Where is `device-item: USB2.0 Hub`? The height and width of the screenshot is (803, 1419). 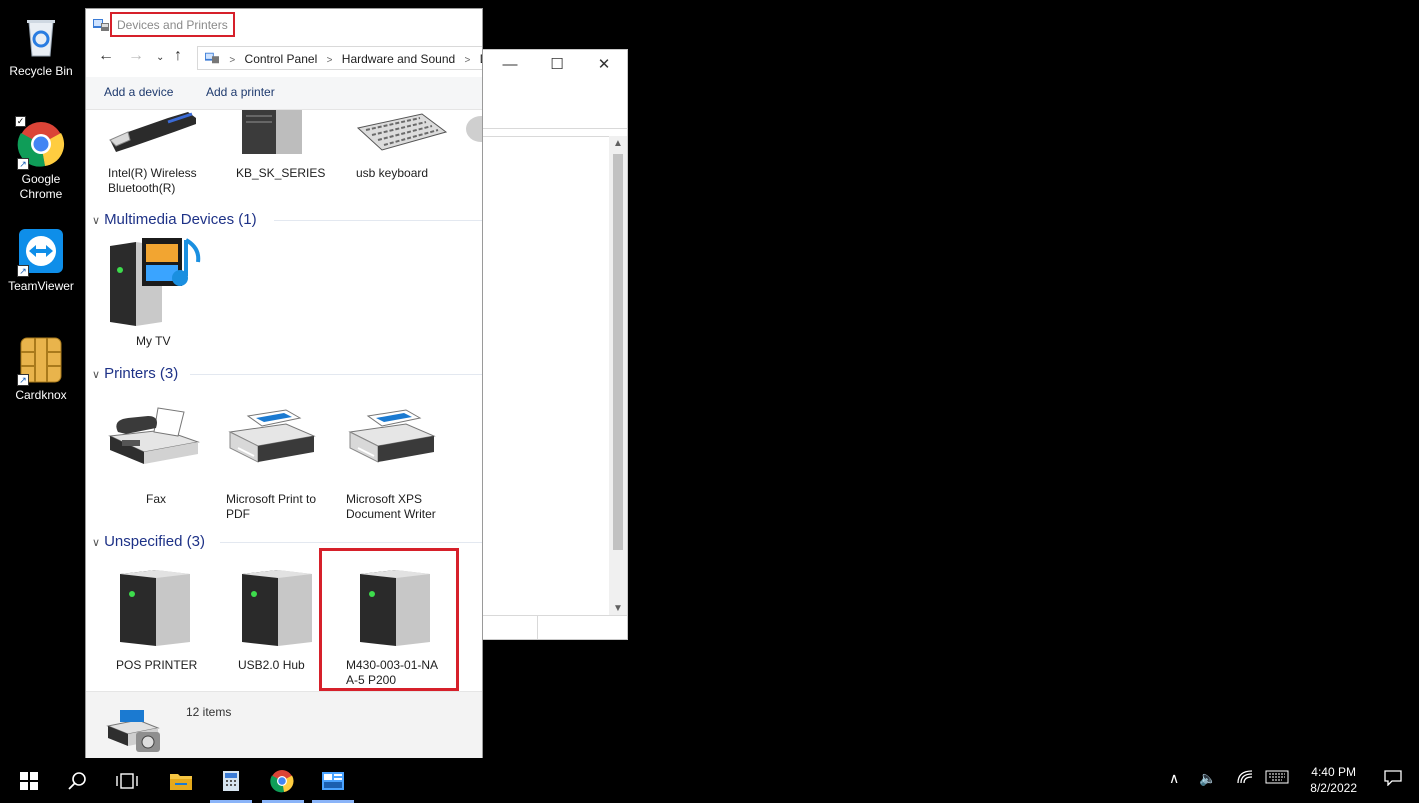
device-item: USB2.0 Hub is located at coordinates (283, 618).